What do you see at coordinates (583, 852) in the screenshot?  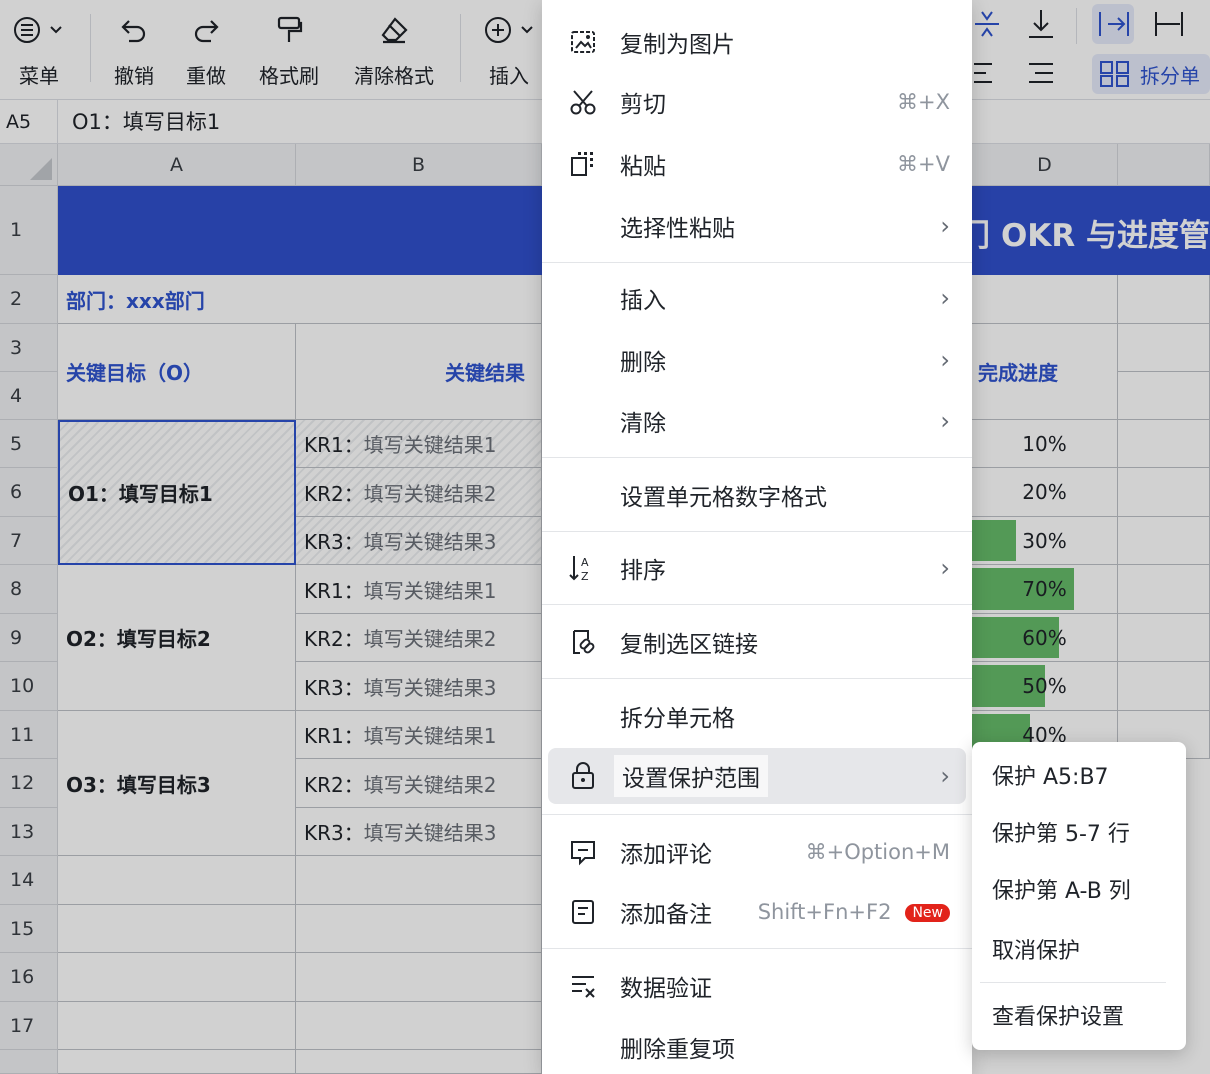 I see `comment-icon` at bounding box center [583, 852].